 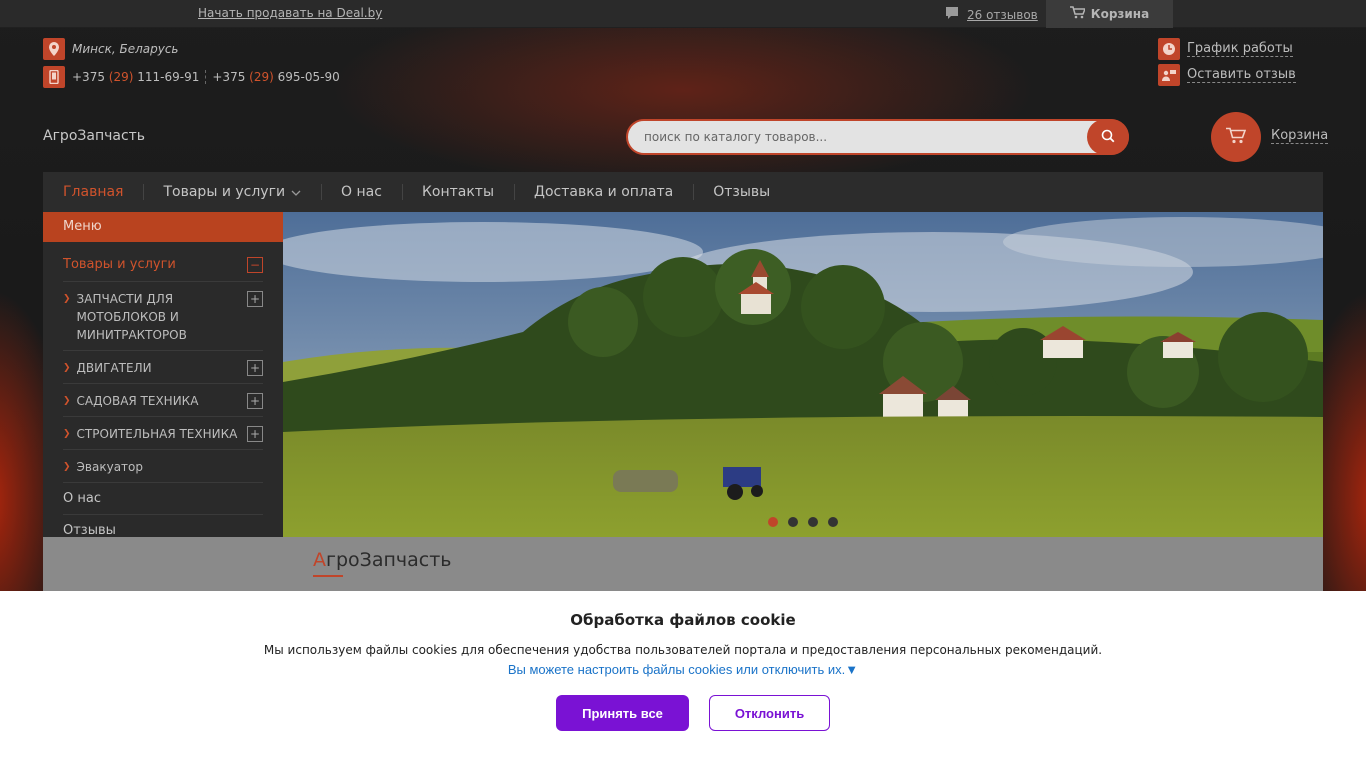 What do you see at coordinates (163, 269) in the screenshot?
I see `sidebar-category: Товары и услуги −` at bounding box center [163, 269].